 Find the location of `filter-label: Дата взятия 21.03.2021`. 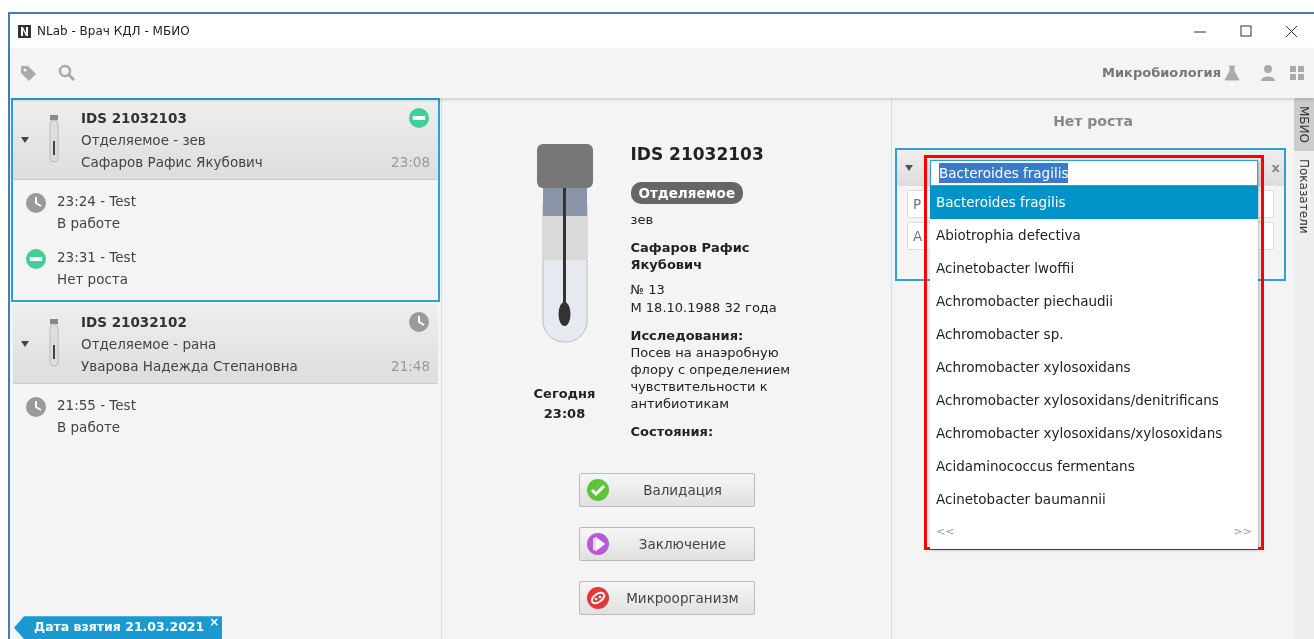

filter-label: Дата взятия 21.03.2021 is located at coordinates (119, 627).